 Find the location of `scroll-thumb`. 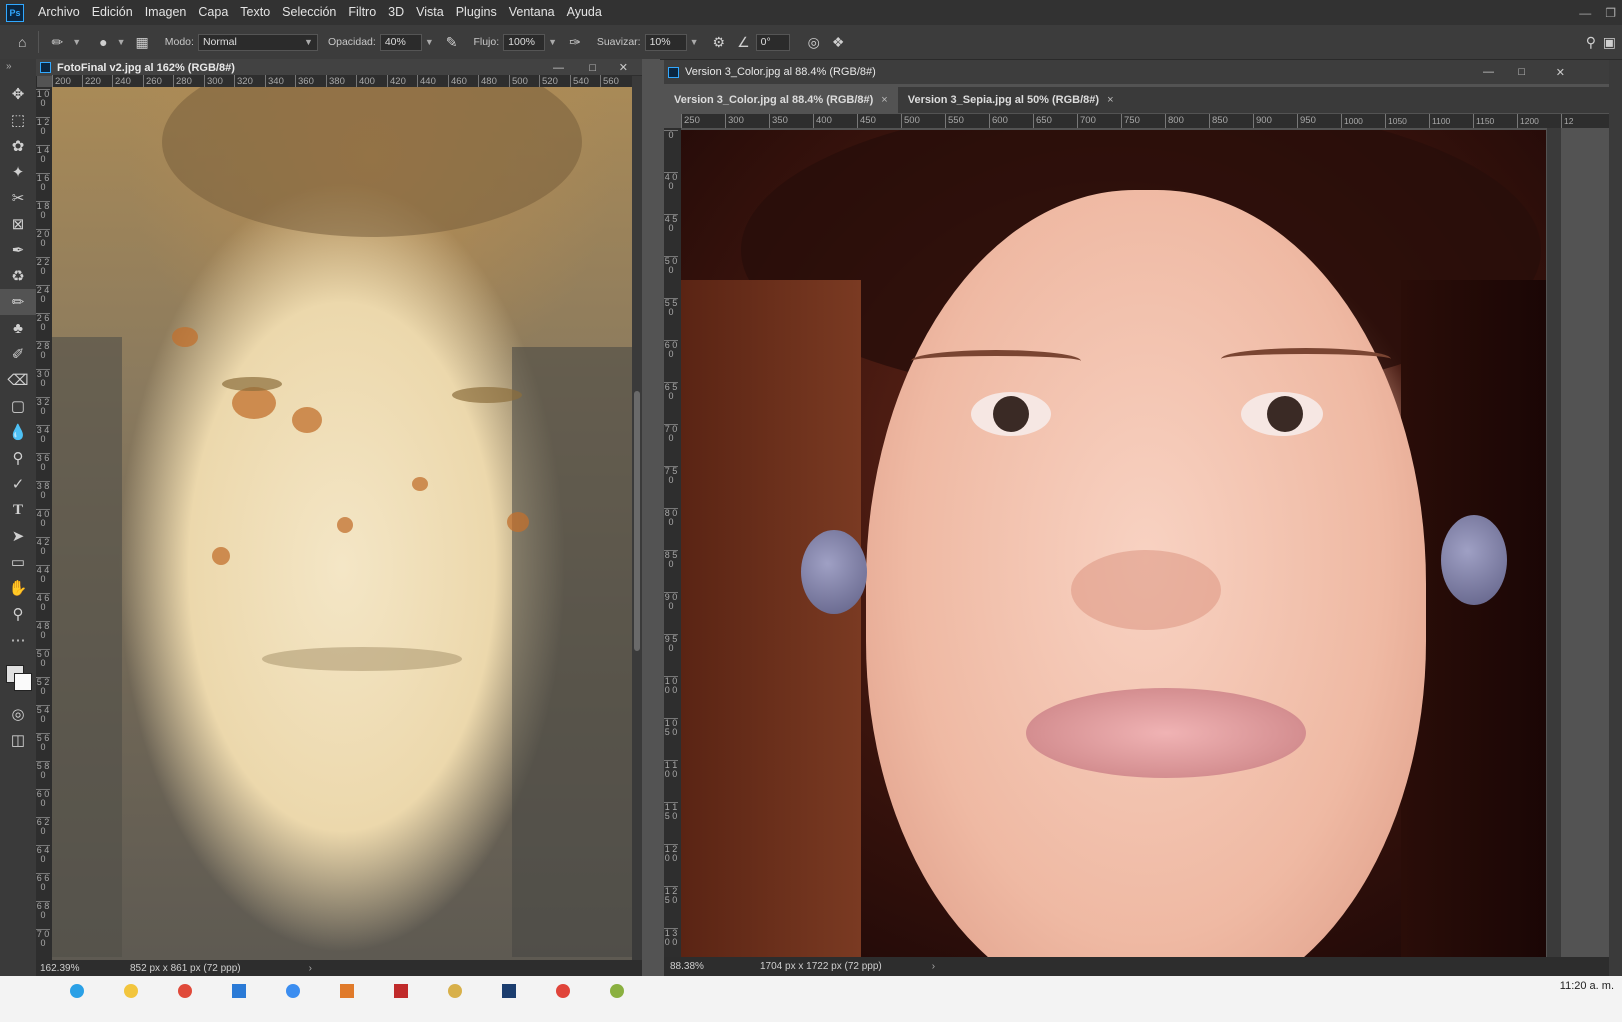

scroll-thumb is located at coordinates (637, 521).